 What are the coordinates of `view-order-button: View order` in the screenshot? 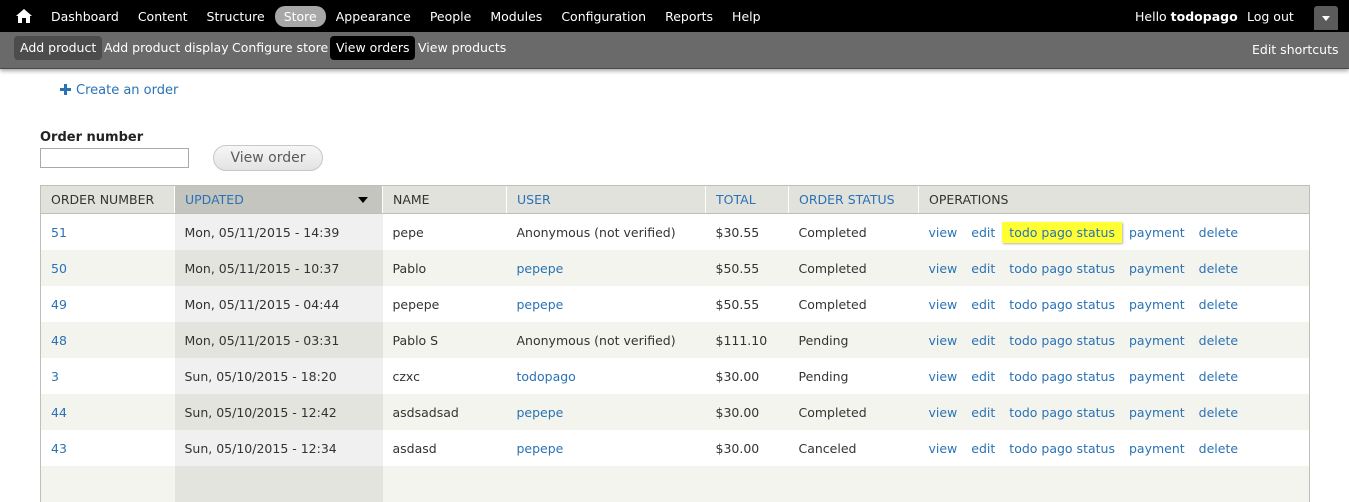 It's located at (268, 158).